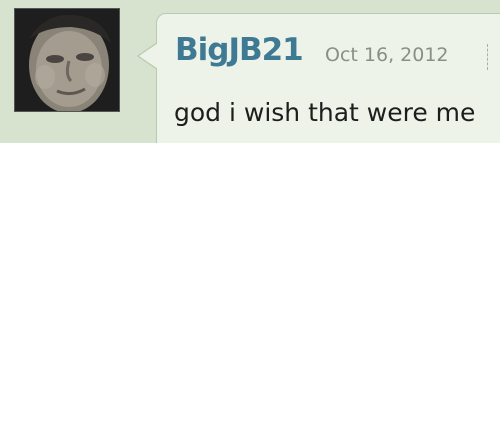  I want to click on message-text: god i wish that were me, so click(325, 112).